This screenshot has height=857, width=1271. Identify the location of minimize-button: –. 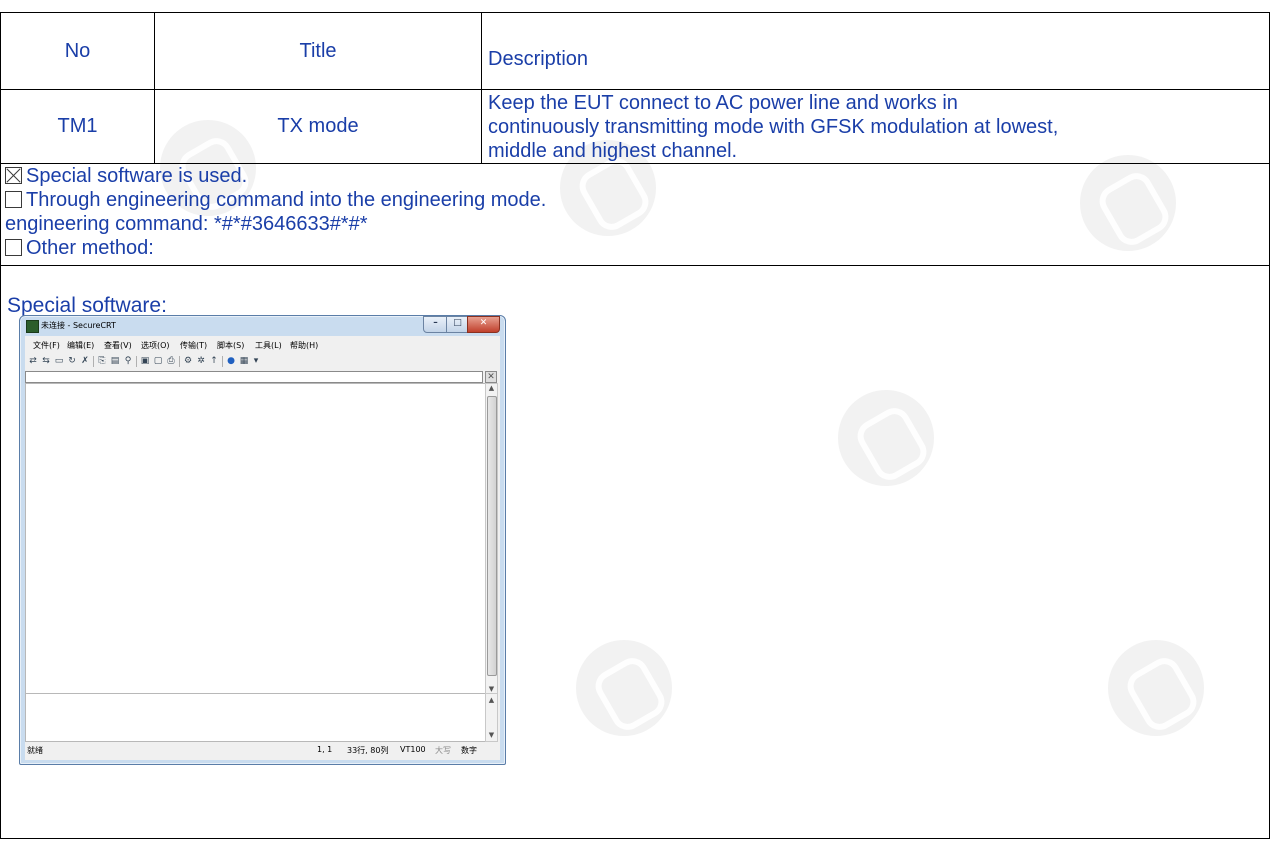
(435, 324).